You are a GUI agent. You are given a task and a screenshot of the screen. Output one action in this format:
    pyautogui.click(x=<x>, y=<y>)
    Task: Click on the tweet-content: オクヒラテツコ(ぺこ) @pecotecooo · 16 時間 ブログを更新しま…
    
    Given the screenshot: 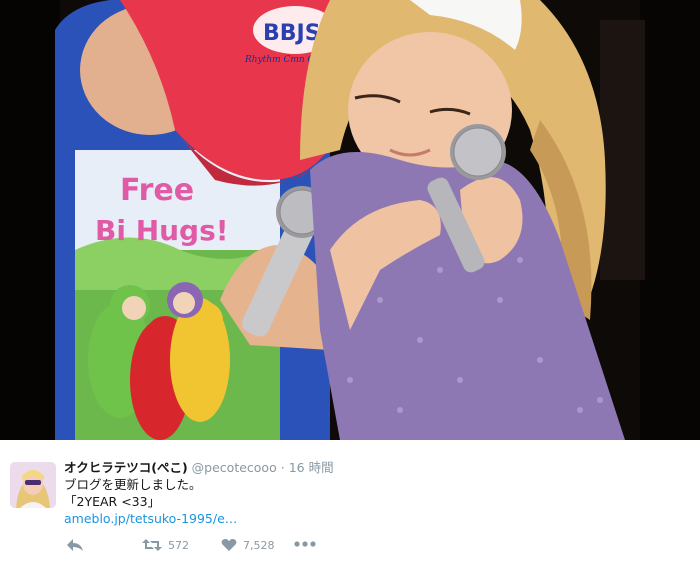 What is the action you would take?
    pyautogui.click(x=376, y=493)
    